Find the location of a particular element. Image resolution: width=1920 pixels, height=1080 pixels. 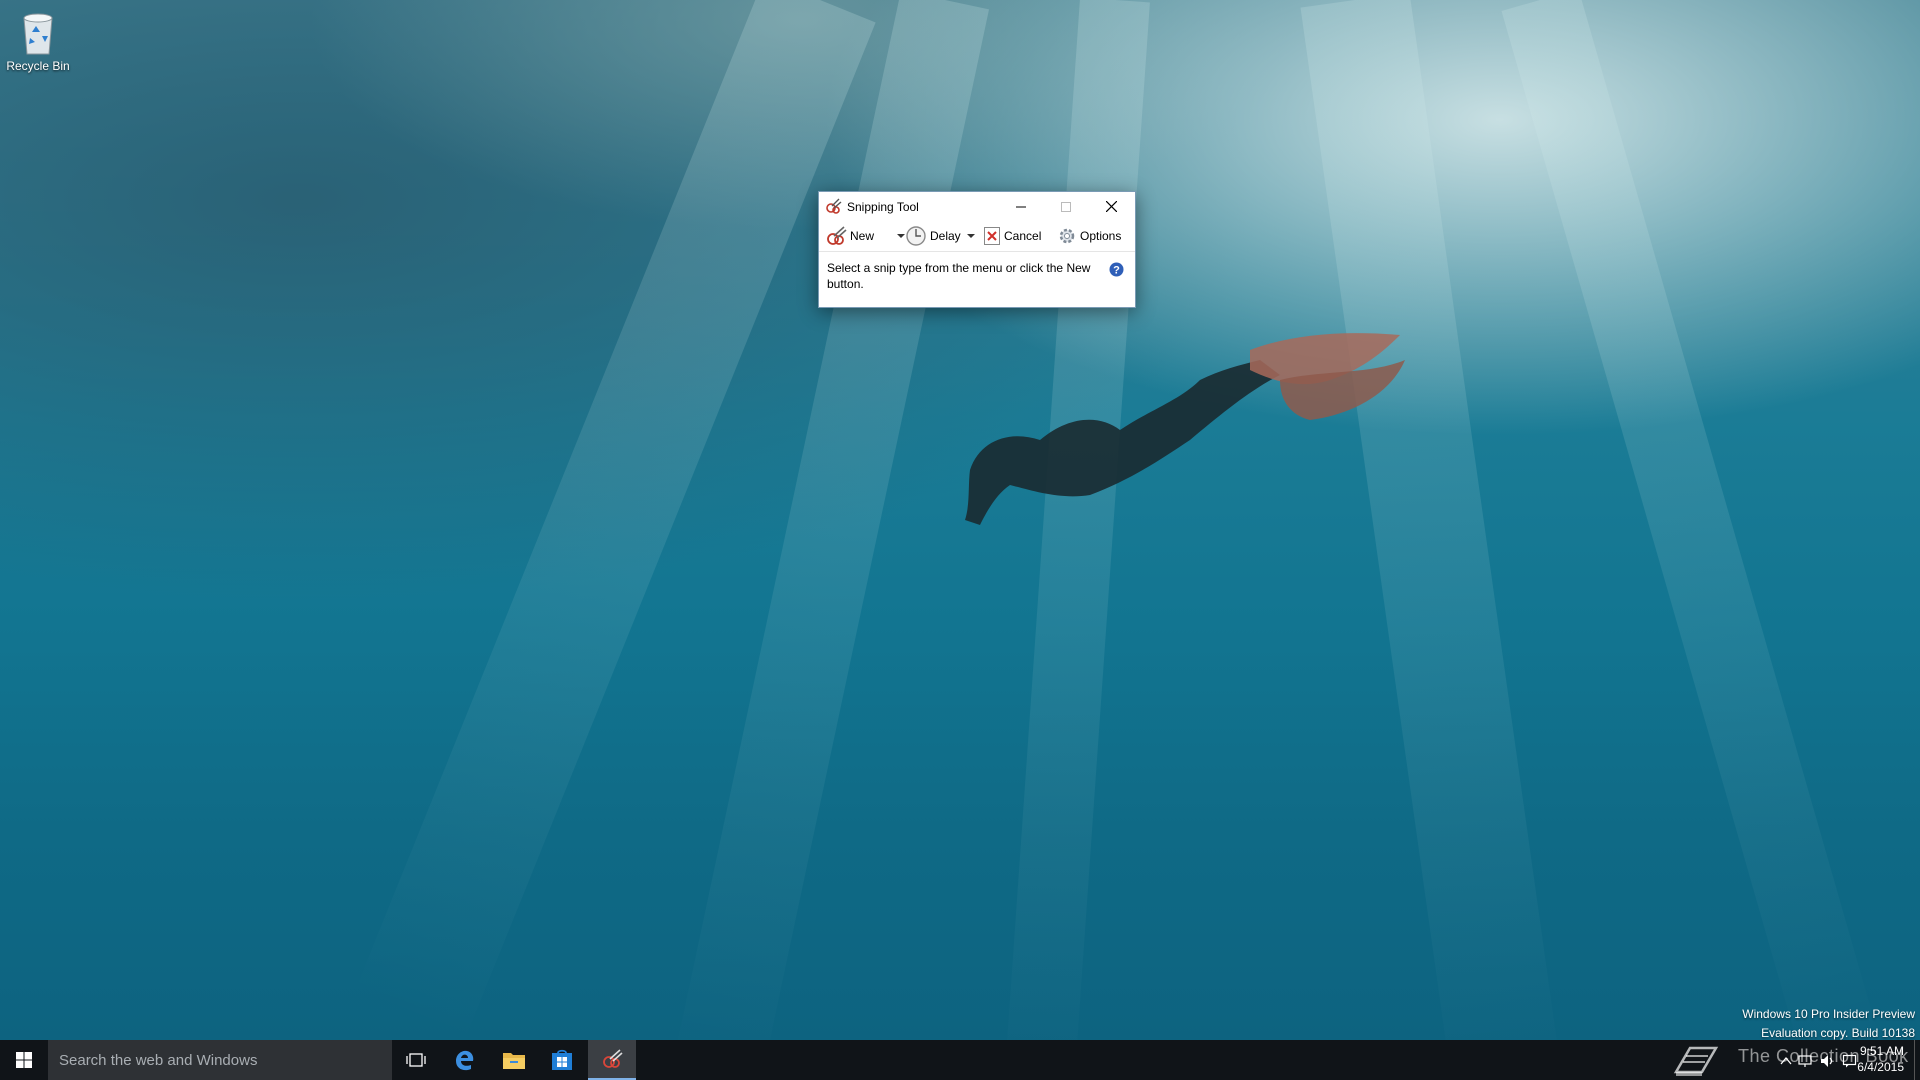

edge-taskbar-button is located at coordinates (464, 1060).